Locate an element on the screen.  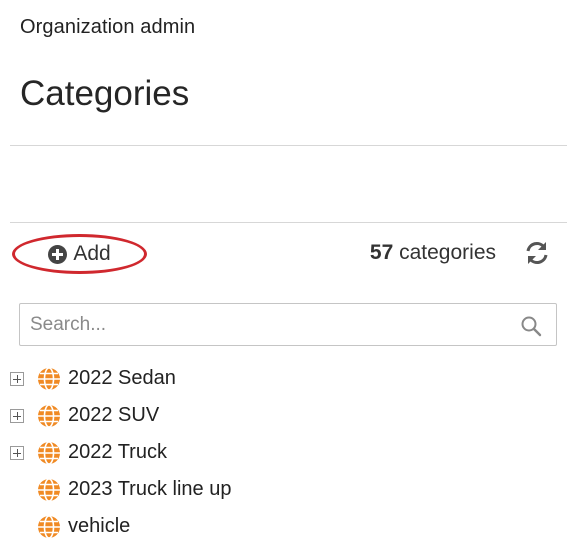
tree-item: vehicle is located at coordinates (280, 526).